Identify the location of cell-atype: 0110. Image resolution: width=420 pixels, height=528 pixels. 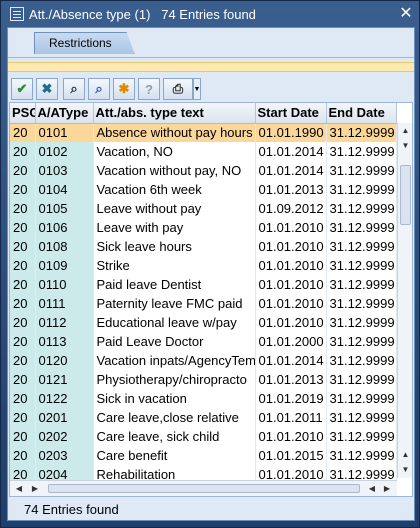
(64, 284).